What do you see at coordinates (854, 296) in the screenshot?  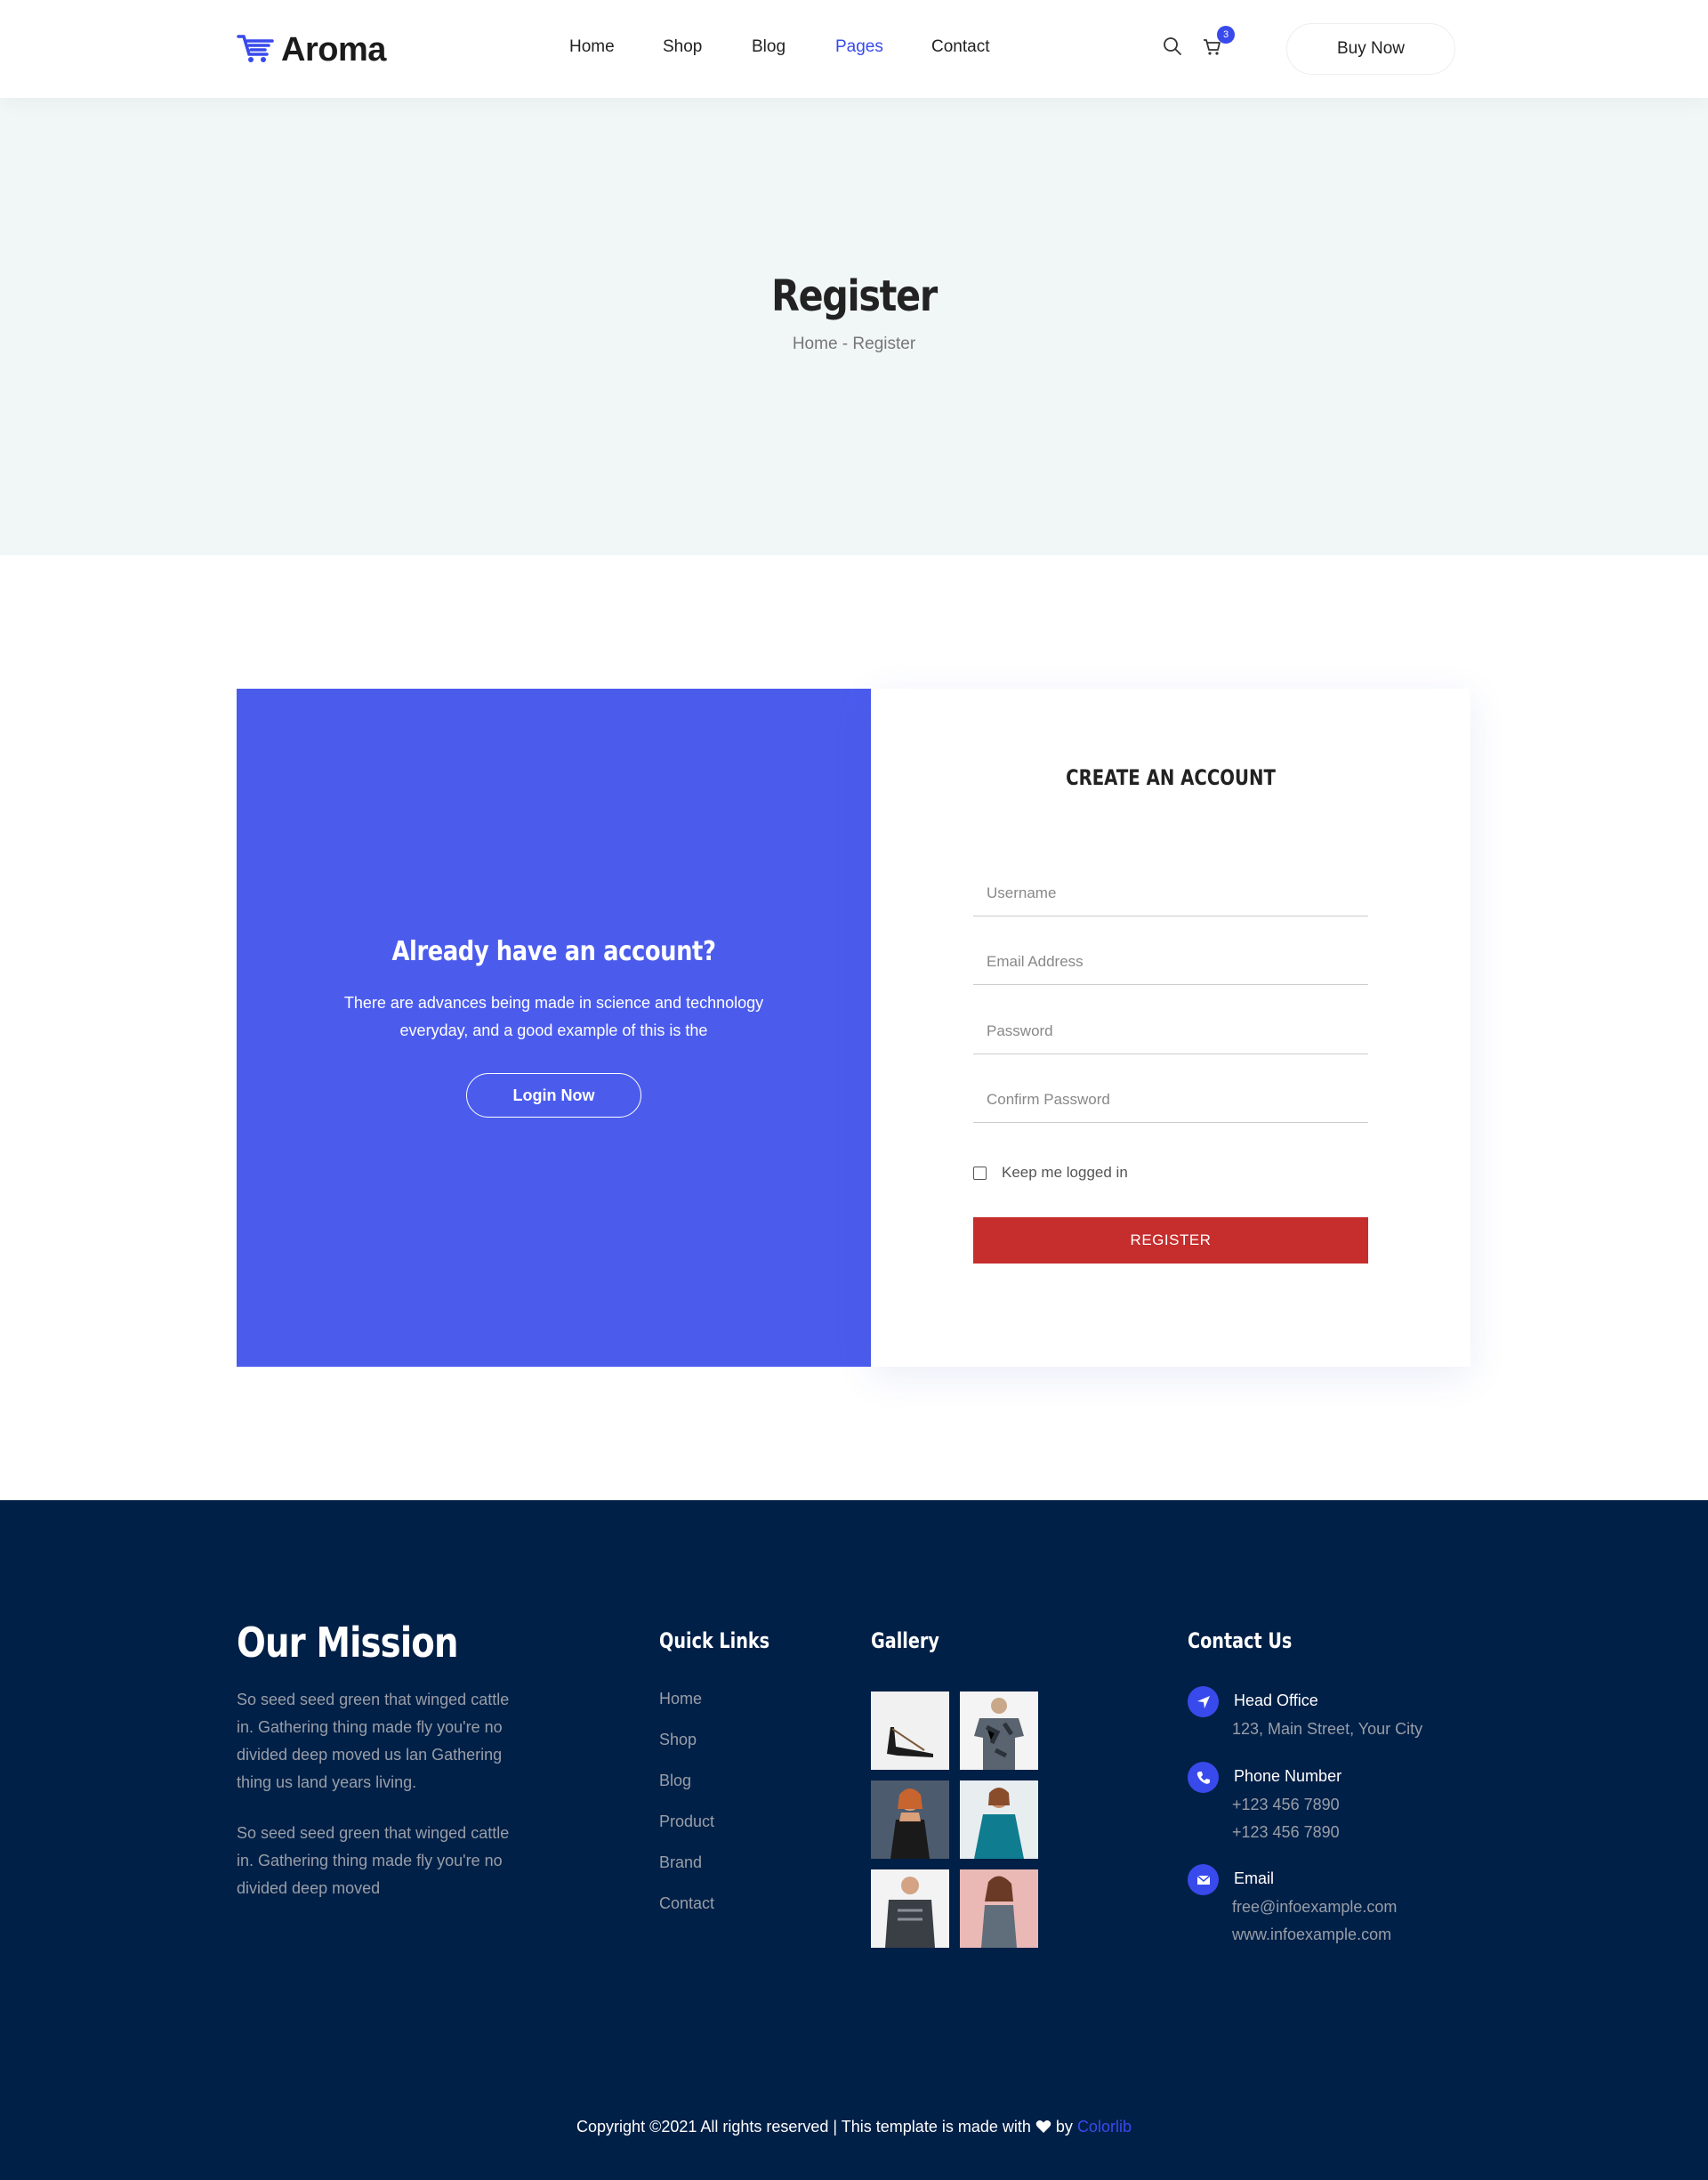 I see `page-title: Register` at bounding box center [854, 296].